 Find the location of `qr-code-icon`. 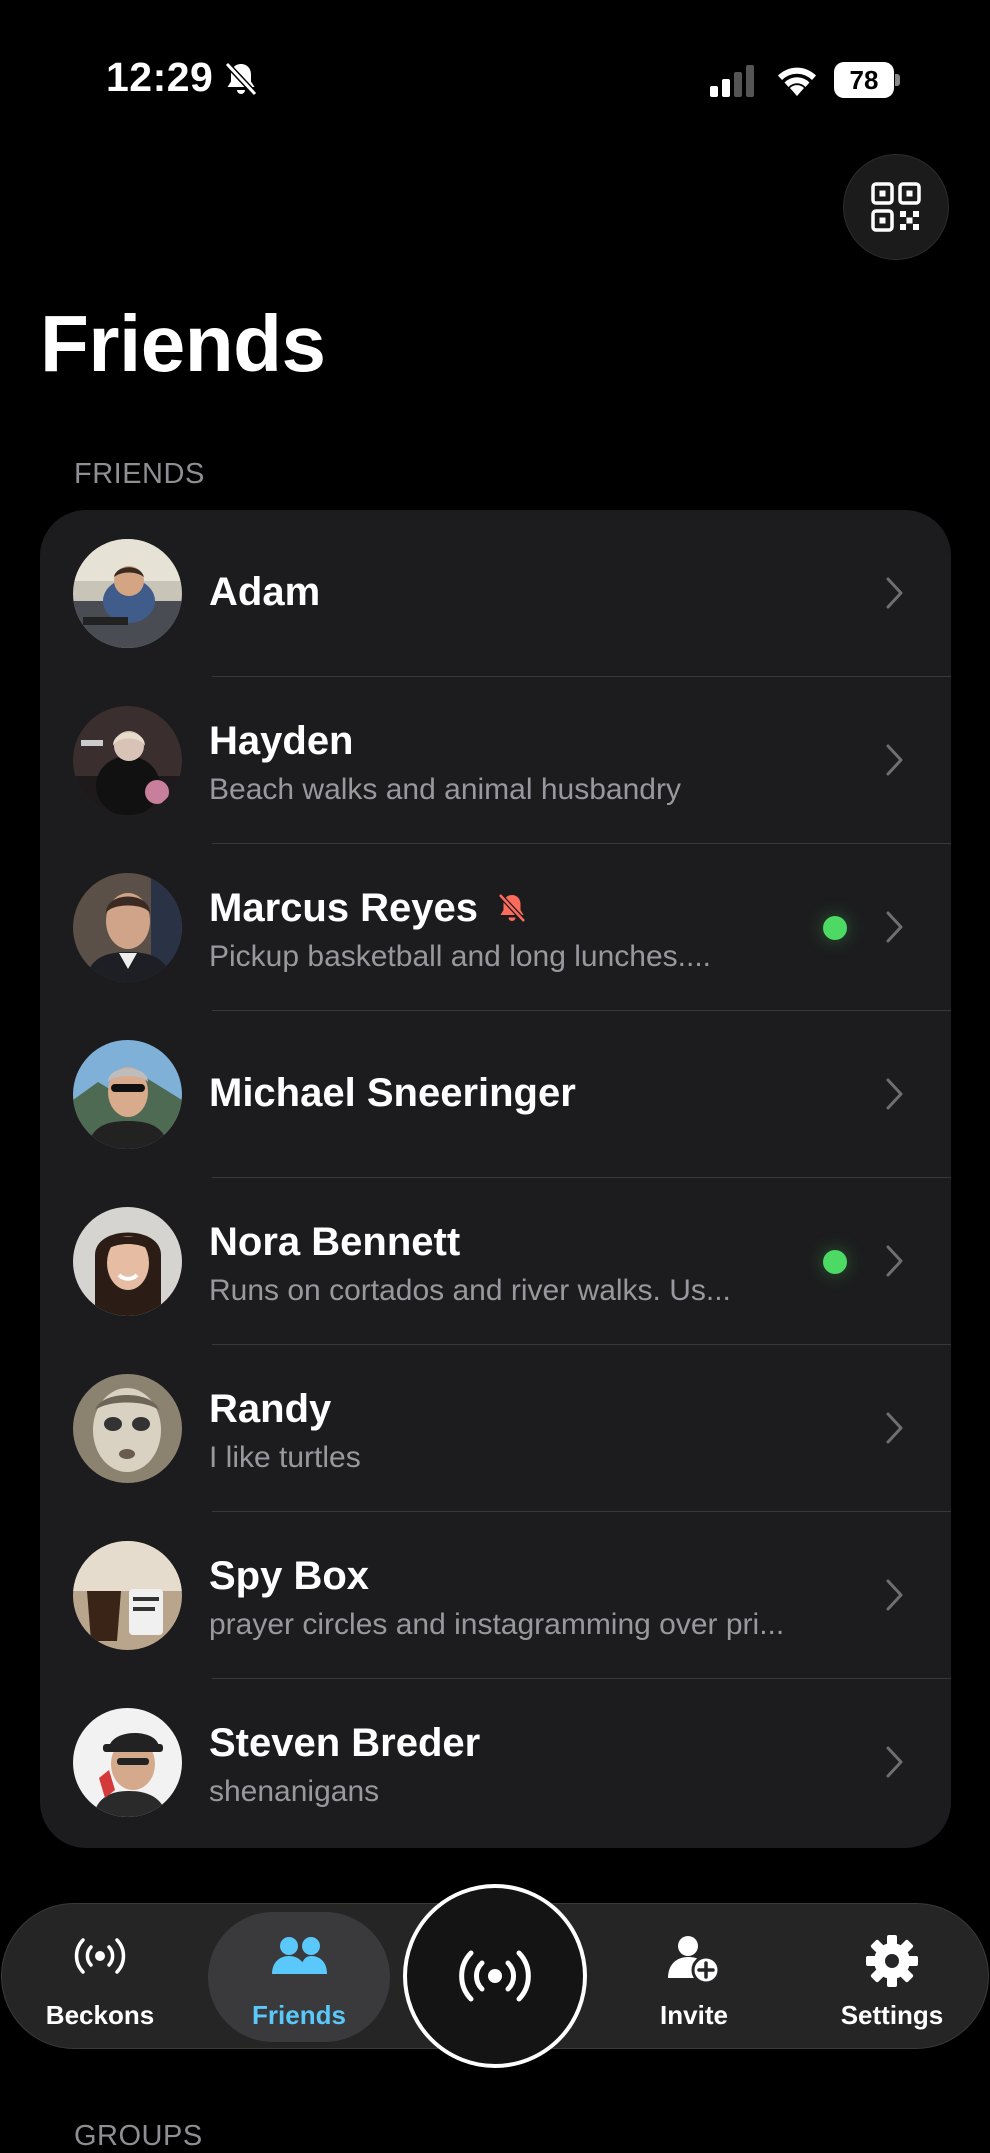

qr-code-icon is located at coordinates (896, 207).